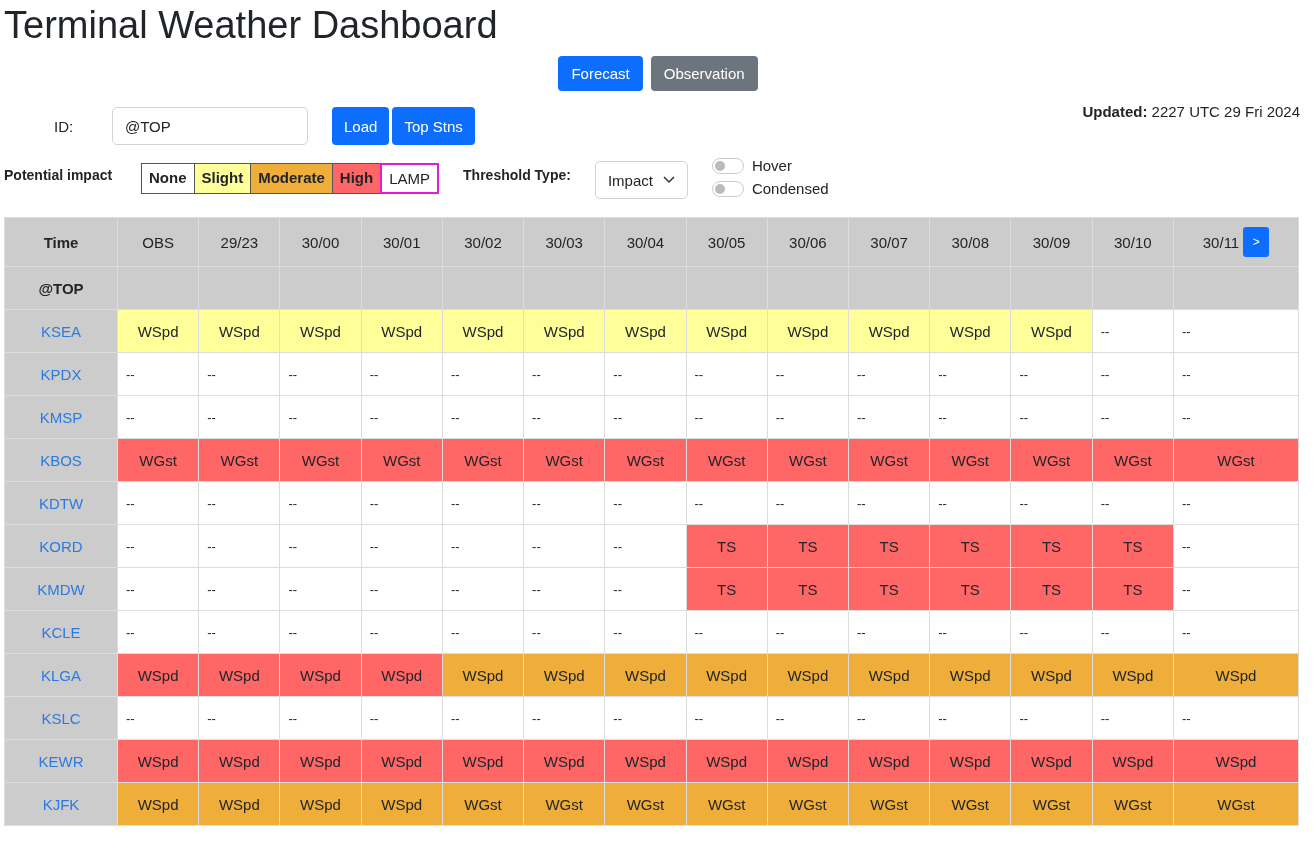 This screenshot has height=849, width=1316. What do you see at coordinates (483, 242) in the screenshot?
I see `header-cell: 30/02` at bounding box center [483, 242].